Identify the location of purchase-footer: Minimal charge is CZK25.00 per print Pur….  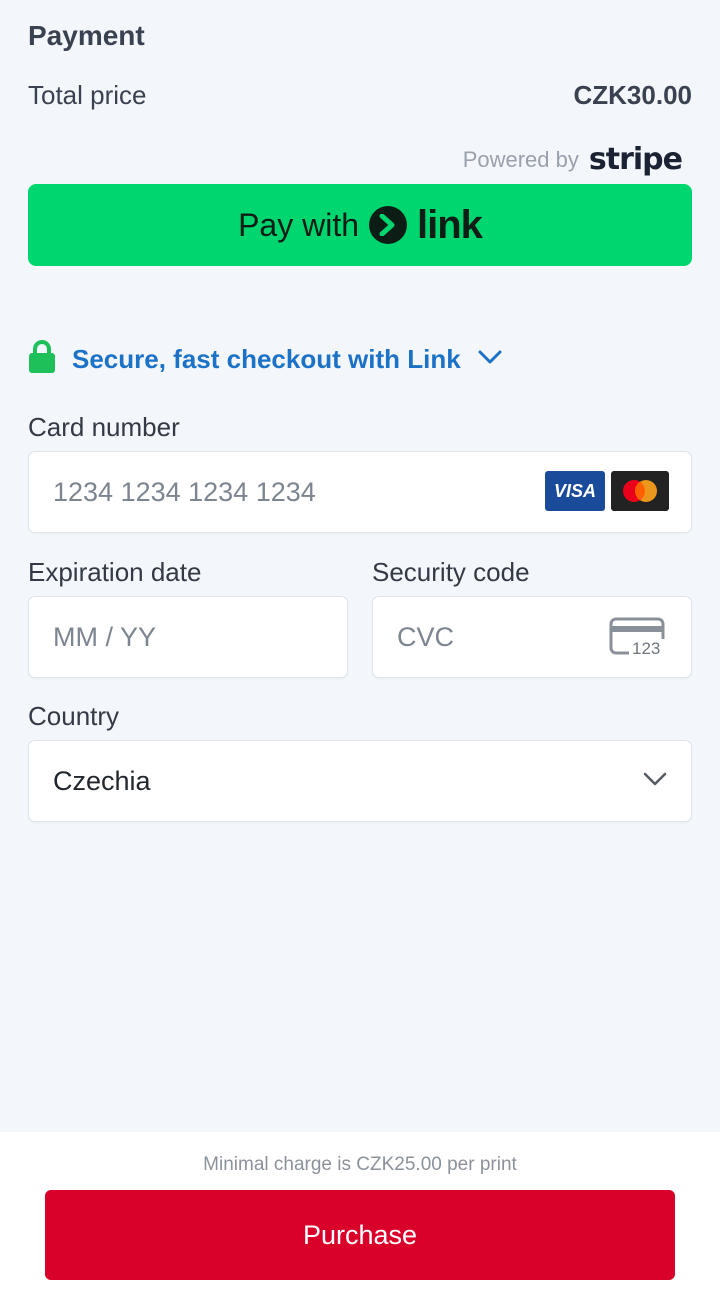
(360, 1215).